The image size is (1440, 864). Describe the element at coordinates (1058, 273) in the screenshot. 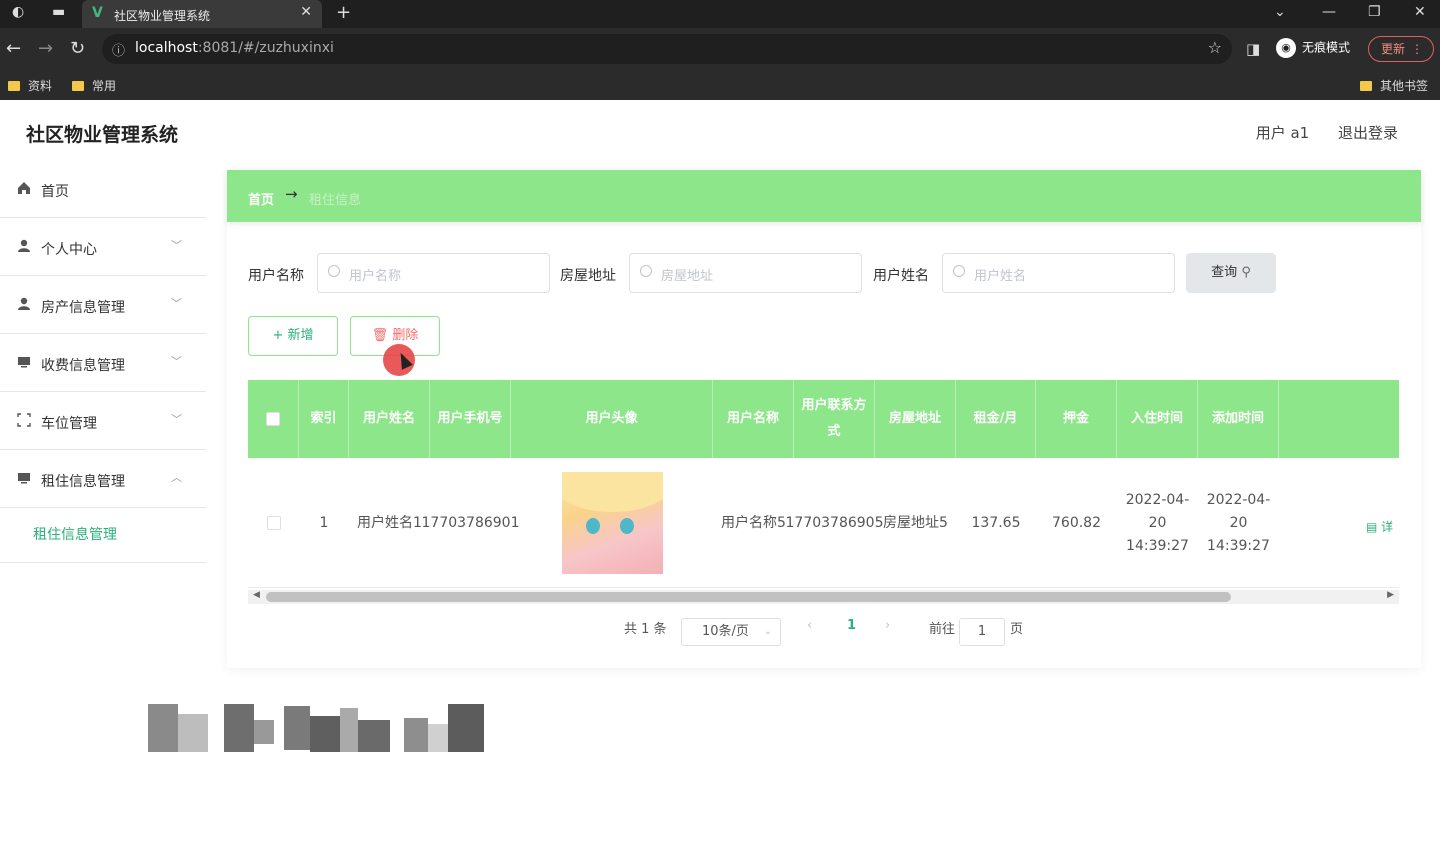

I see `search-input-realname: 用户姓名` at that location.